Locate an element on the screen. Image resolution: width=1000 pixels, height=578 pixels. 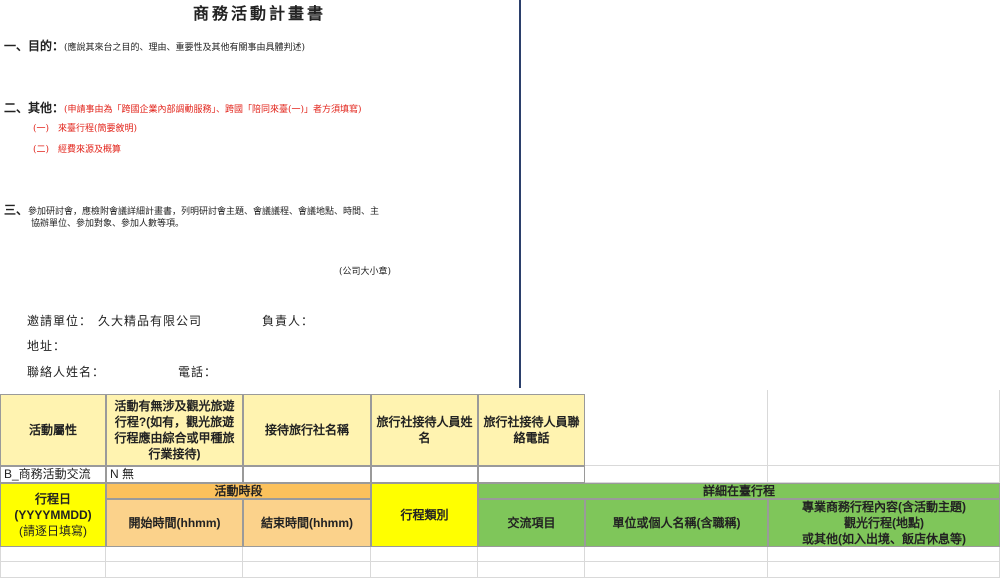
header-start-time: 開始時間(hhmm) is located at coordinates (174, 523).